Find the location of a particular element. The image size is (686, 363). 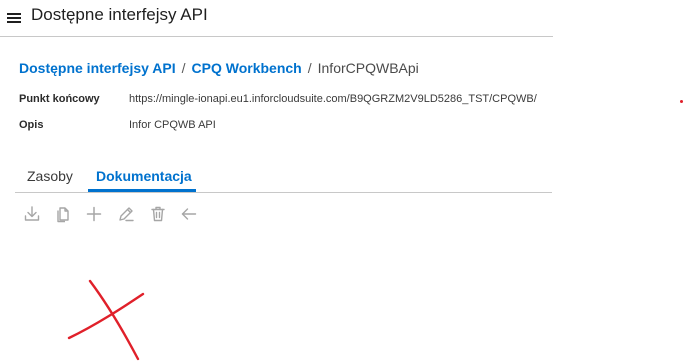

description-value: Infor CPQWB API is located at coordinates (172, 125).